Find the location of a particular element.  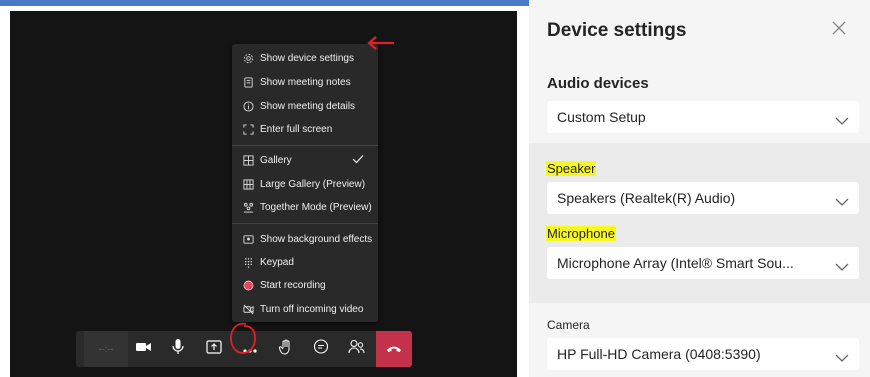

hang-up-icon is located at coordinates (394, 349).